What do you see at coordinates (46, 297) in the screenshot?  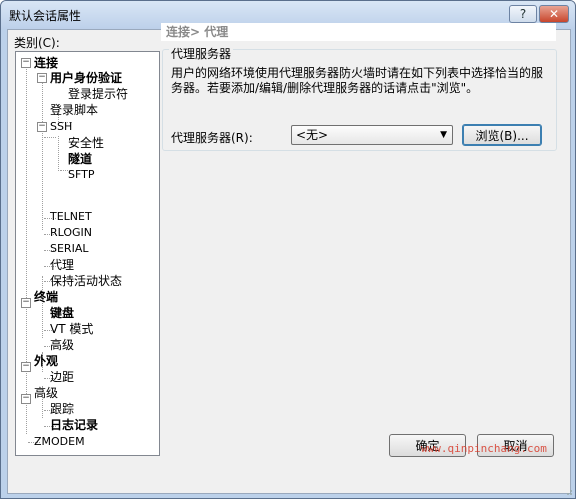 I see `tree-item-terminal: 终端` at bounding box center [46, 297].